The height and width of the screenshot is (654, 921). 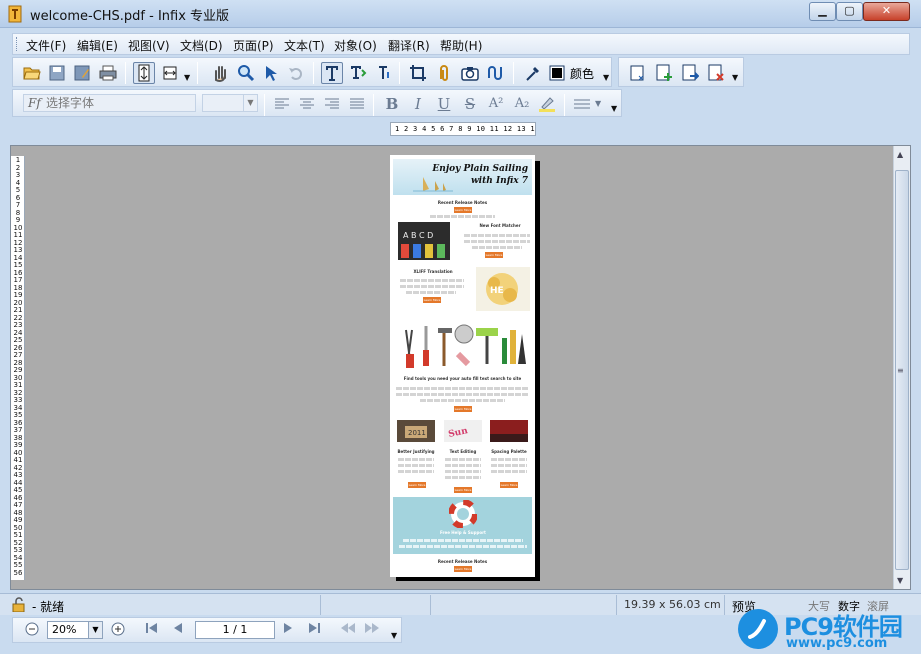 I want to click on menu-document: 文档(D), so click(x=201, y=45).